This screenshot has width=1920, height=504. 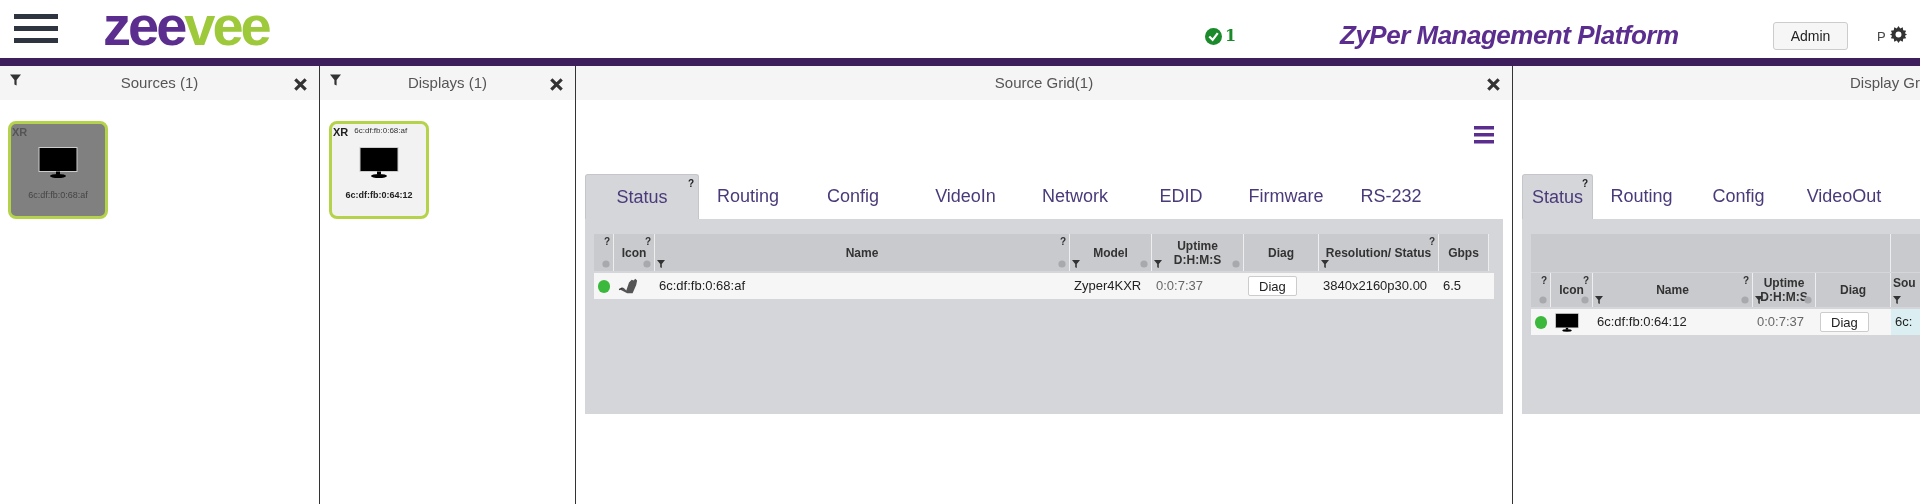 I want to click on table-cell-text: 6c:, so click(x=1904, y=322).